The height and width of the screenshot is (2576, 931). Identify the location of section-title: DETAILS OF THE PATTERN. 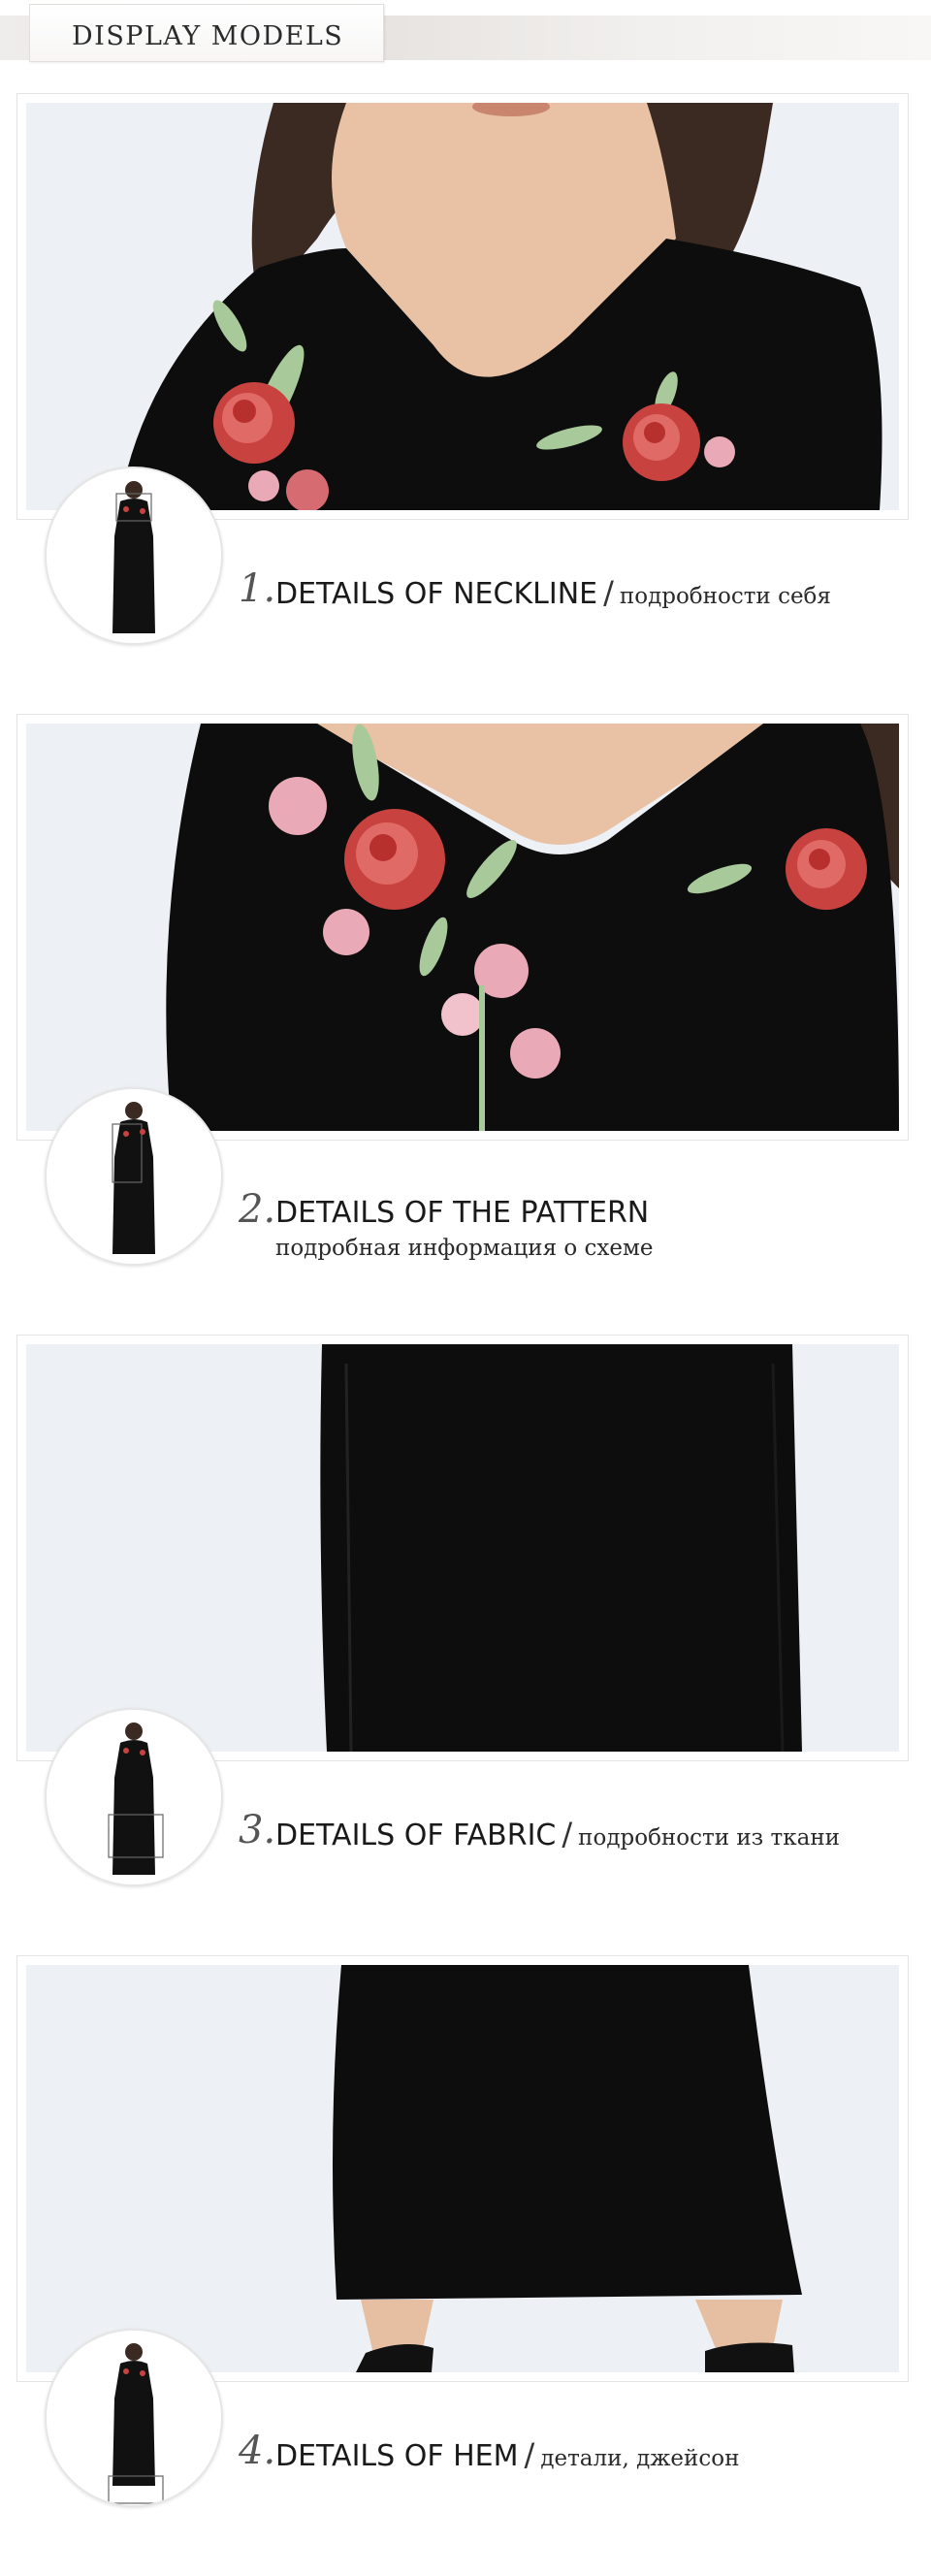
(463, 1213).